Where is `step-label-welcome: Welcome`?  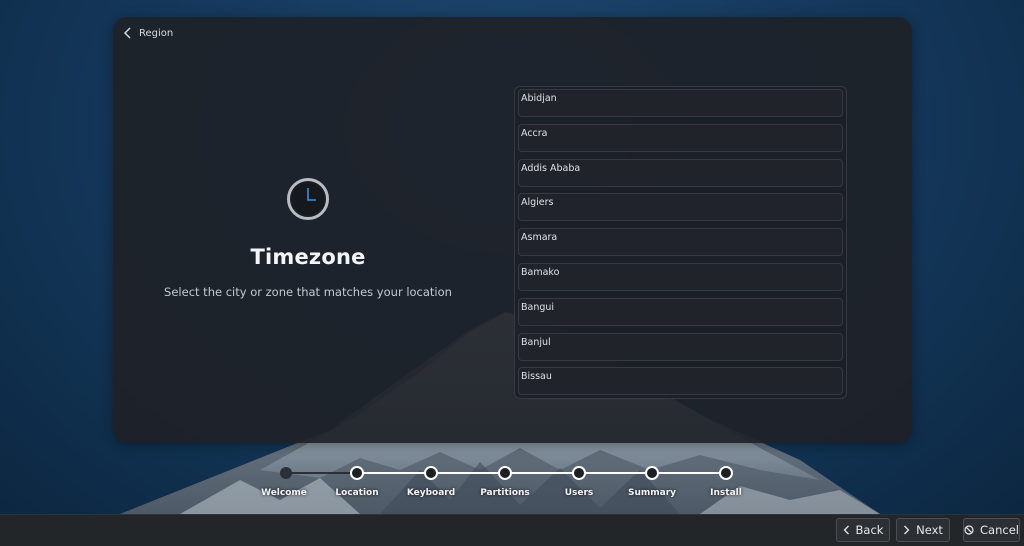
step-label-welcome: Welcome is located at coordinates (284, 493).